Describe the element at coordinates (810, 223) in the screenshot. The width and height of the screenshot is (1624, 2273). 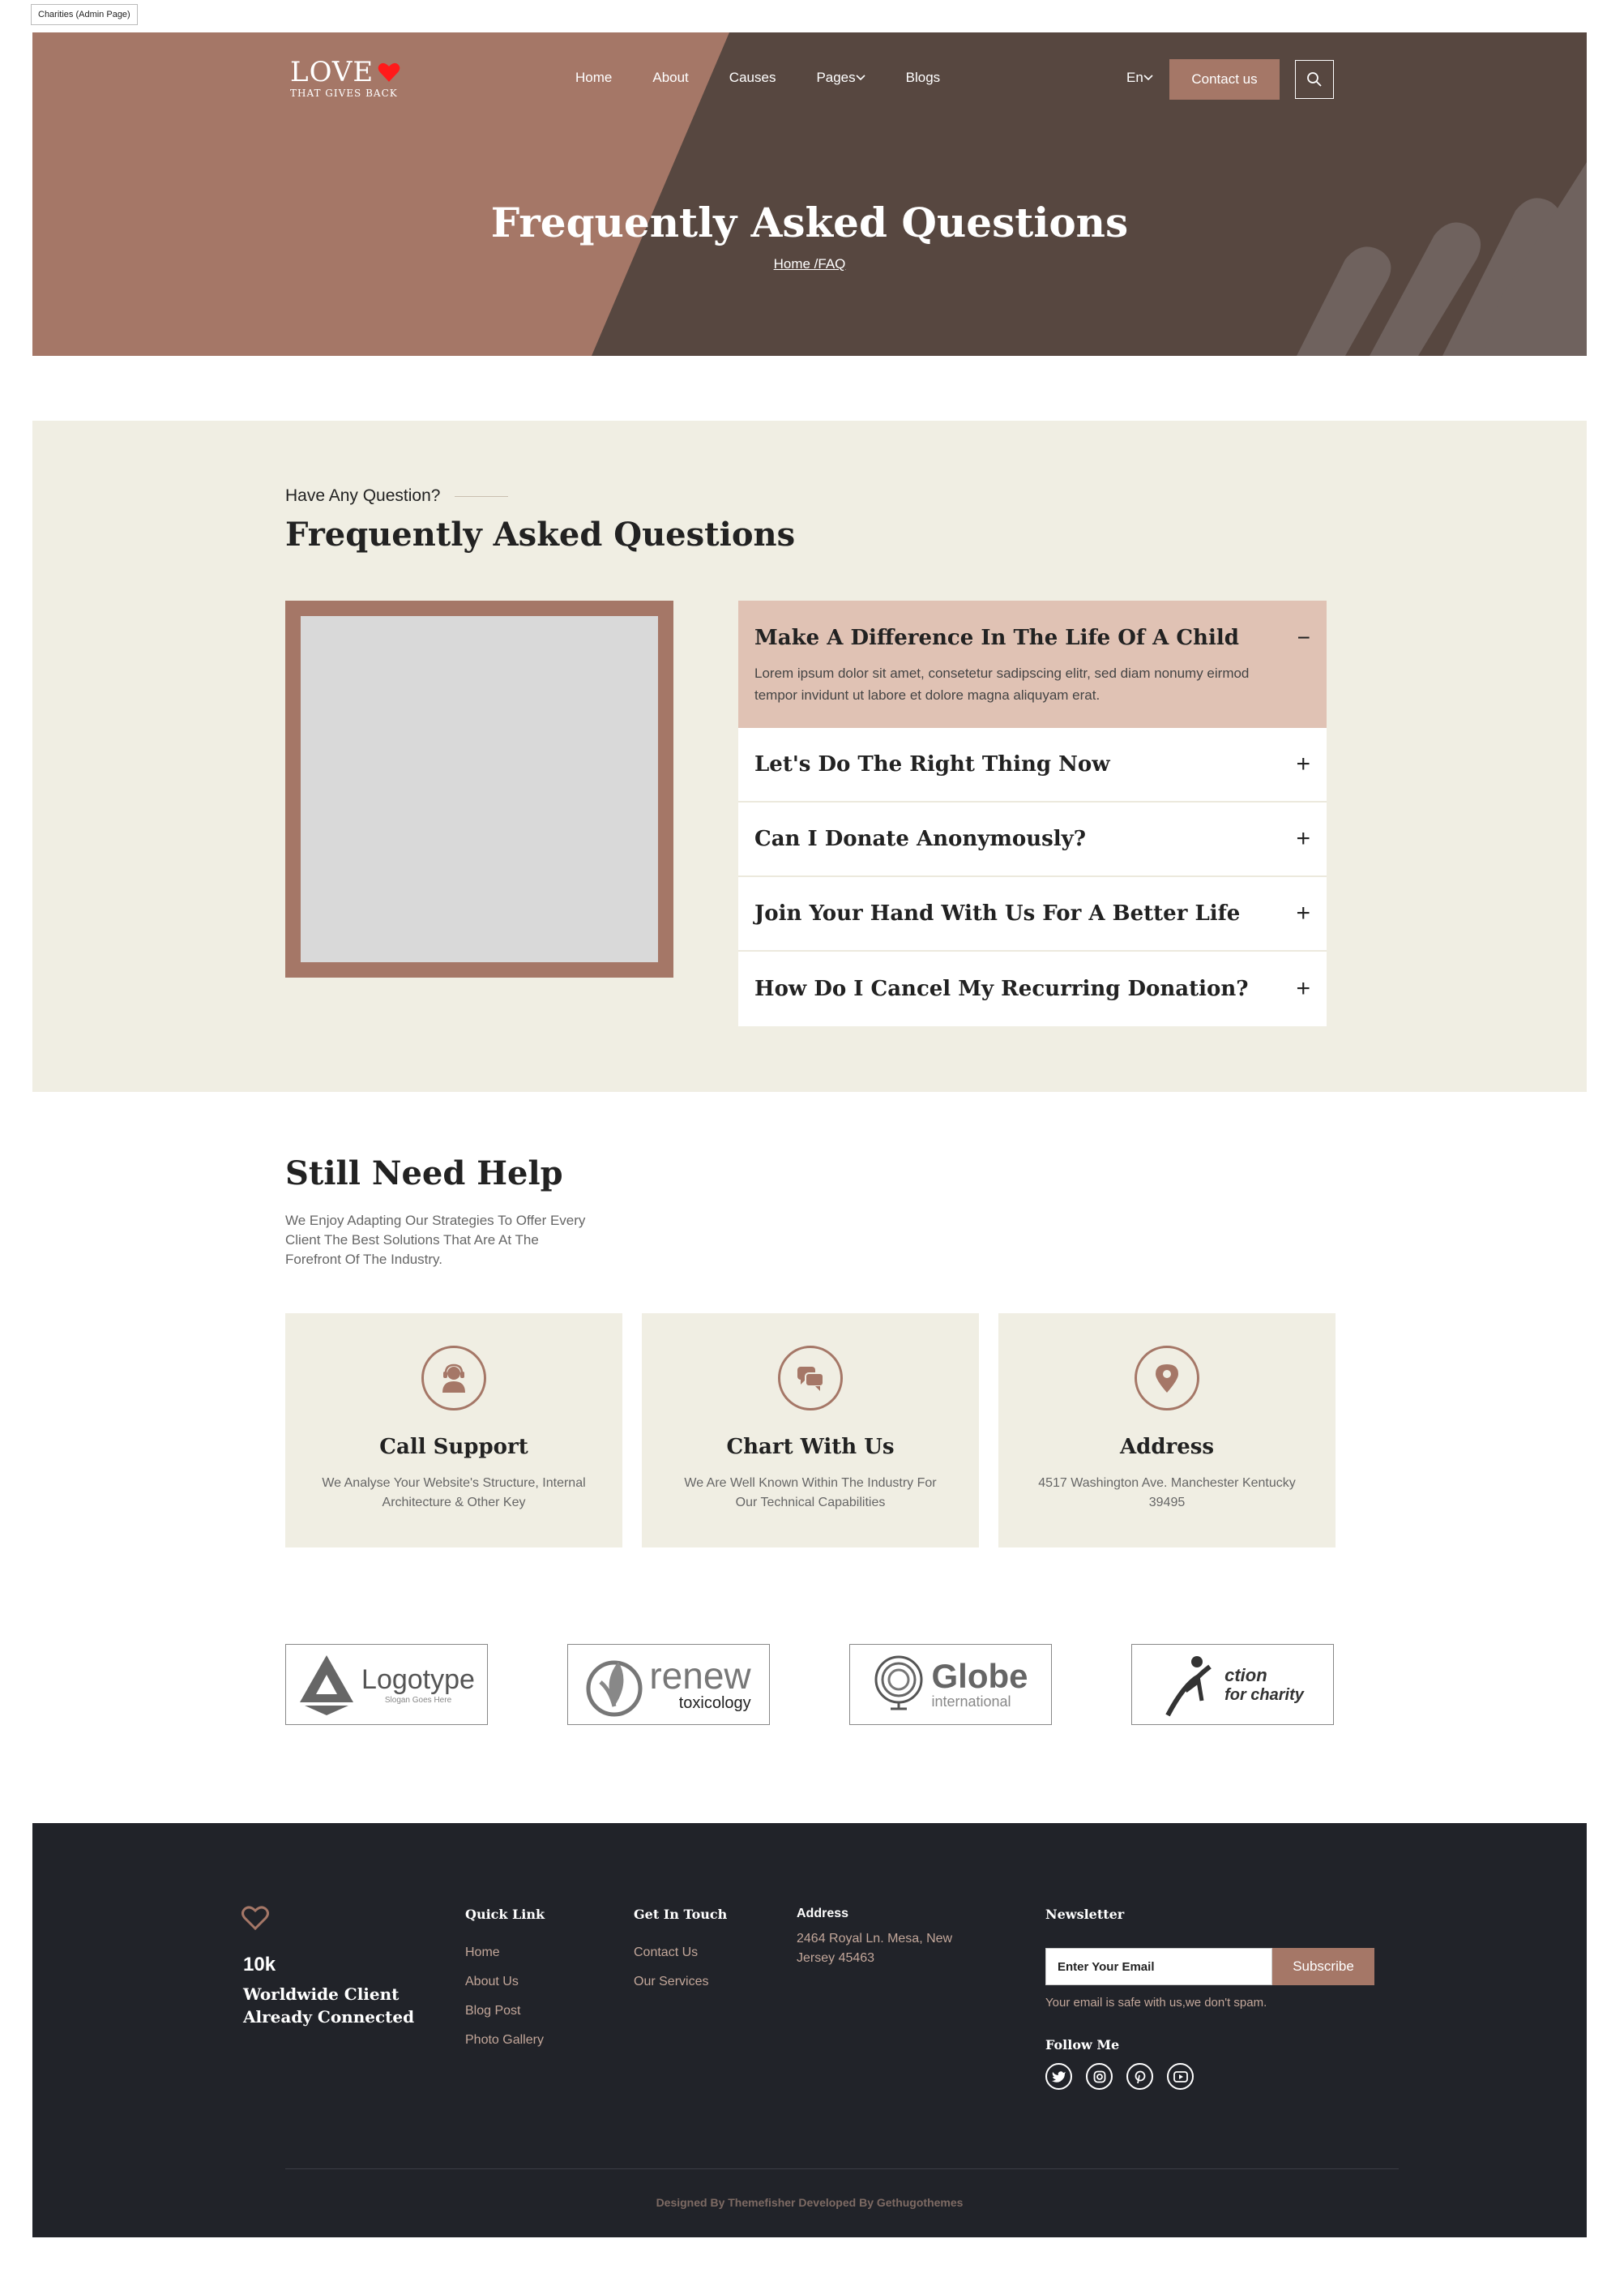
I see `hero-title: Frequently Asked Questions` at that location.